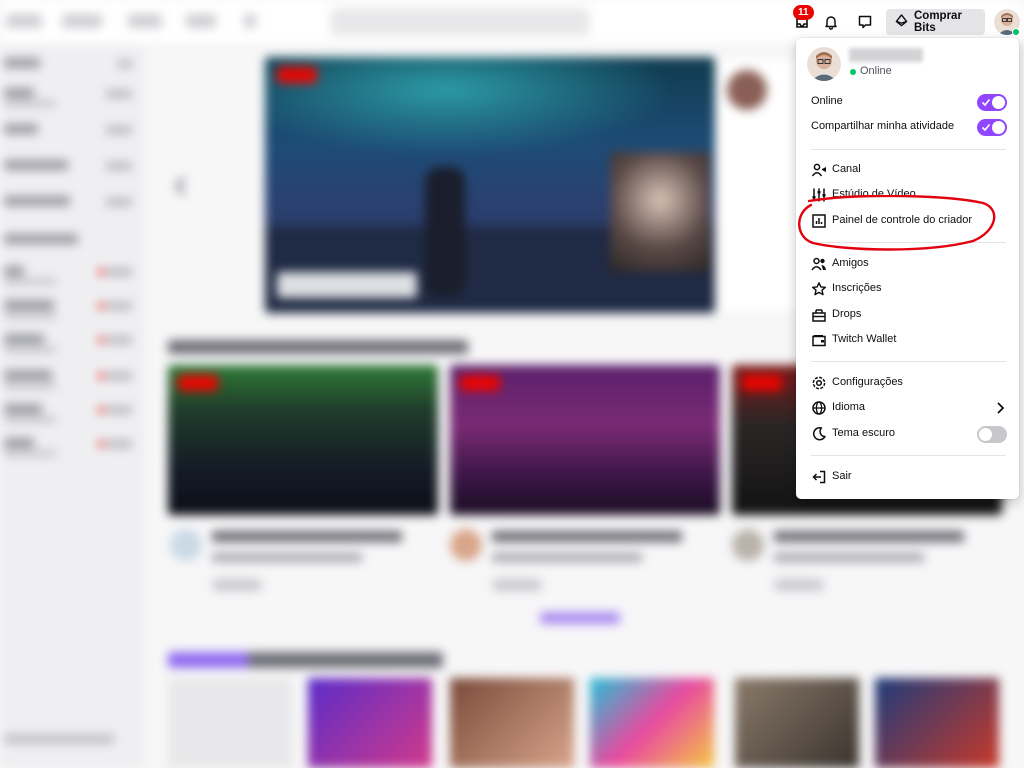 Image resolution: width=1024 pixels, height=768 pixels. I want to click on menu-item-label: Twitch Wallet, so click(864, 339).